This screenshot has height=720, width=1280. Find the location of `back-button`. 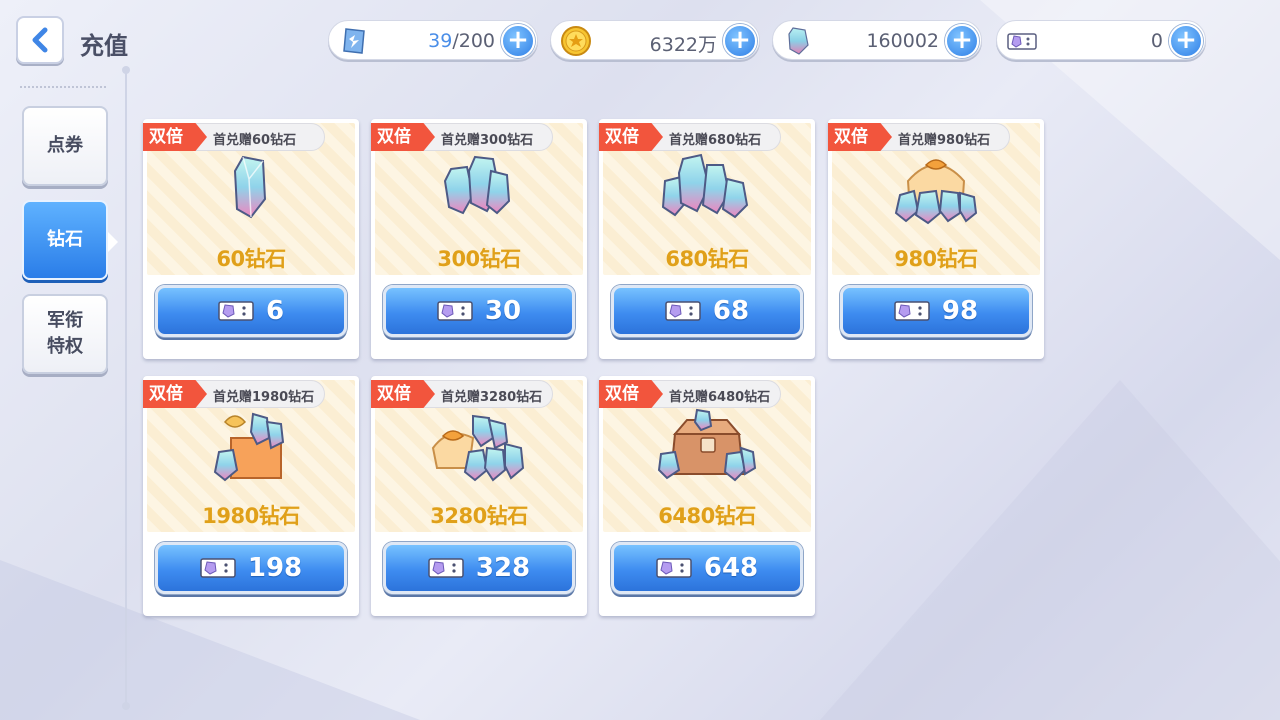

back-button is located at coordinates (40, 40).